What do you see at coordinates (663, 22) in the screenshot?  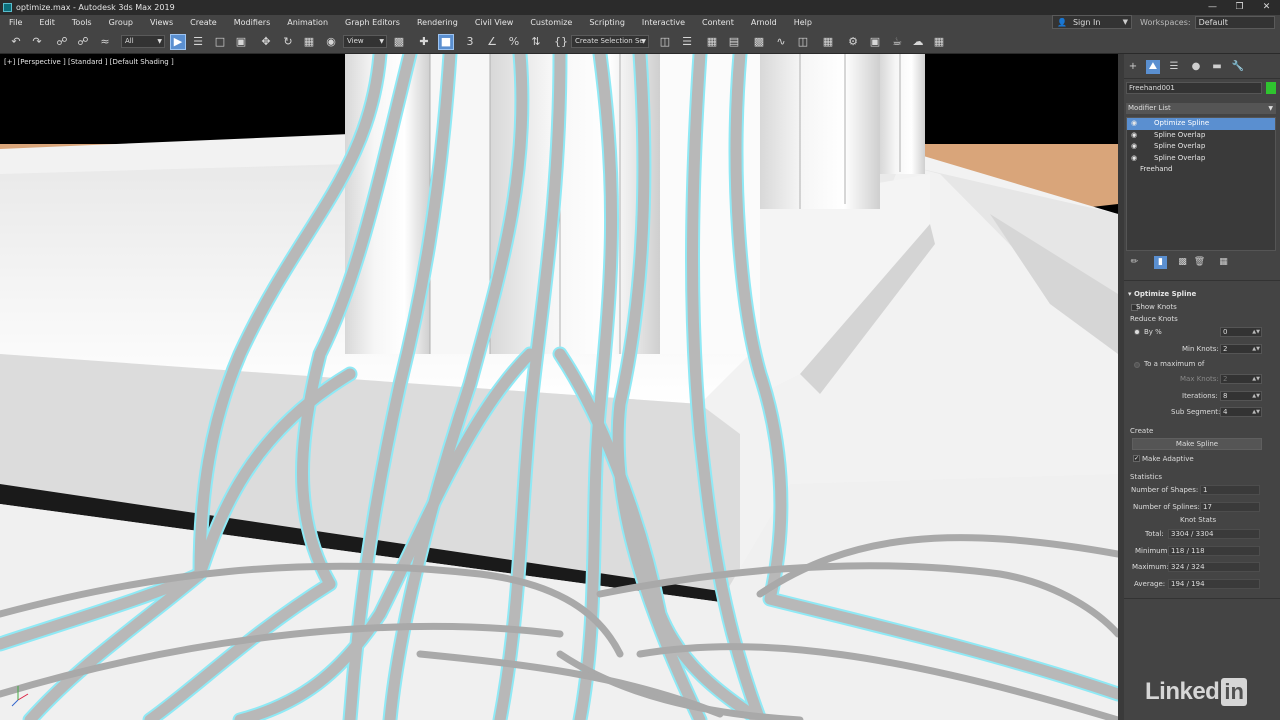 I see `menu-interactive: Interactive` at bounding box center [663, 22].